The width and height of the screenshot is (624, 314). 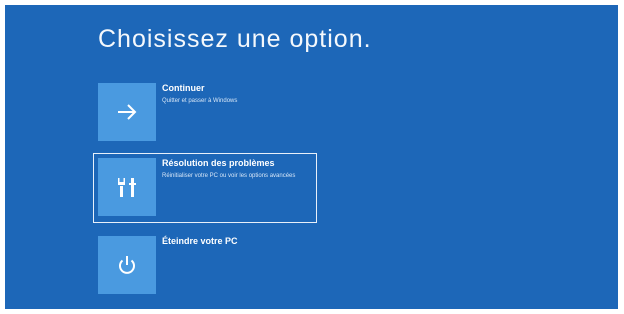 I want to click on continue-option: Continuer Quitter et passer à Windows, so click(x=205, y=113).